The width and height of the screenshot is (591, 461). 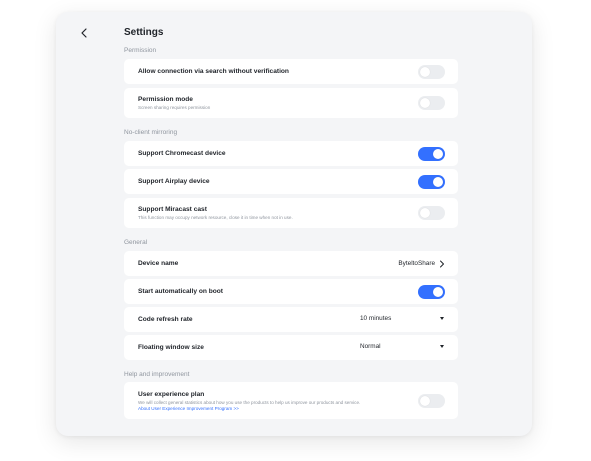 I want to click on section-label-help: Help and improvement, so click(x=157, y=374).